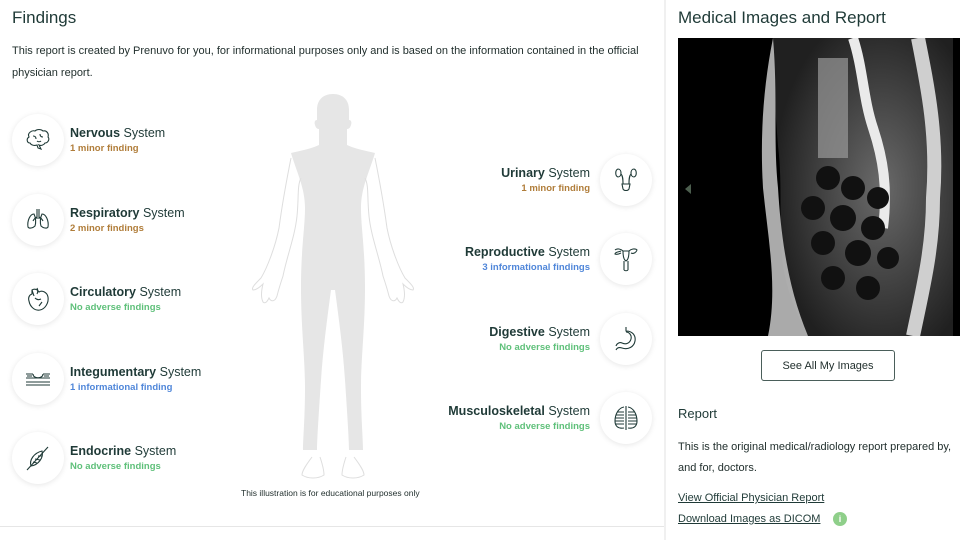  I want to click on system-digestive: Digestive System No adverse findings, so click(570, 339).